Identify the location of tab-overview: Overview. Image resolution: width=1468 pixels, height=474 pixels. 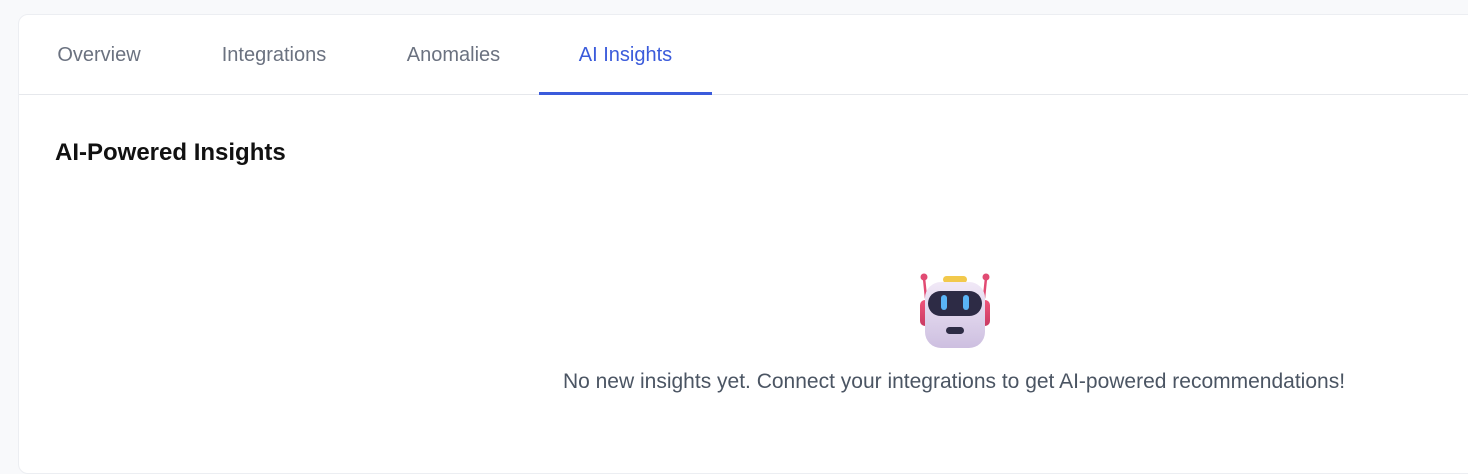
(99, 55).